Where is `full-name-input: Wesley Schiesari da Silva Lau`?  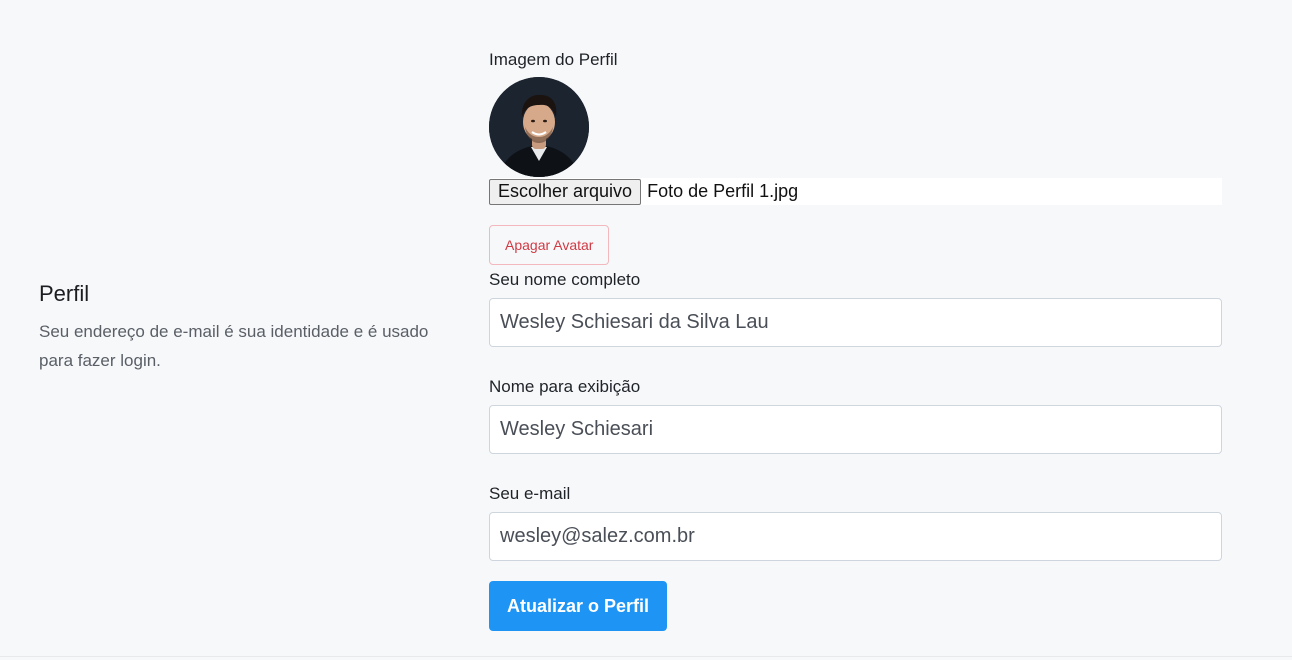 full-name-input: Wesley Schiesari da Silva Lau is located at coordinates (855, 322).